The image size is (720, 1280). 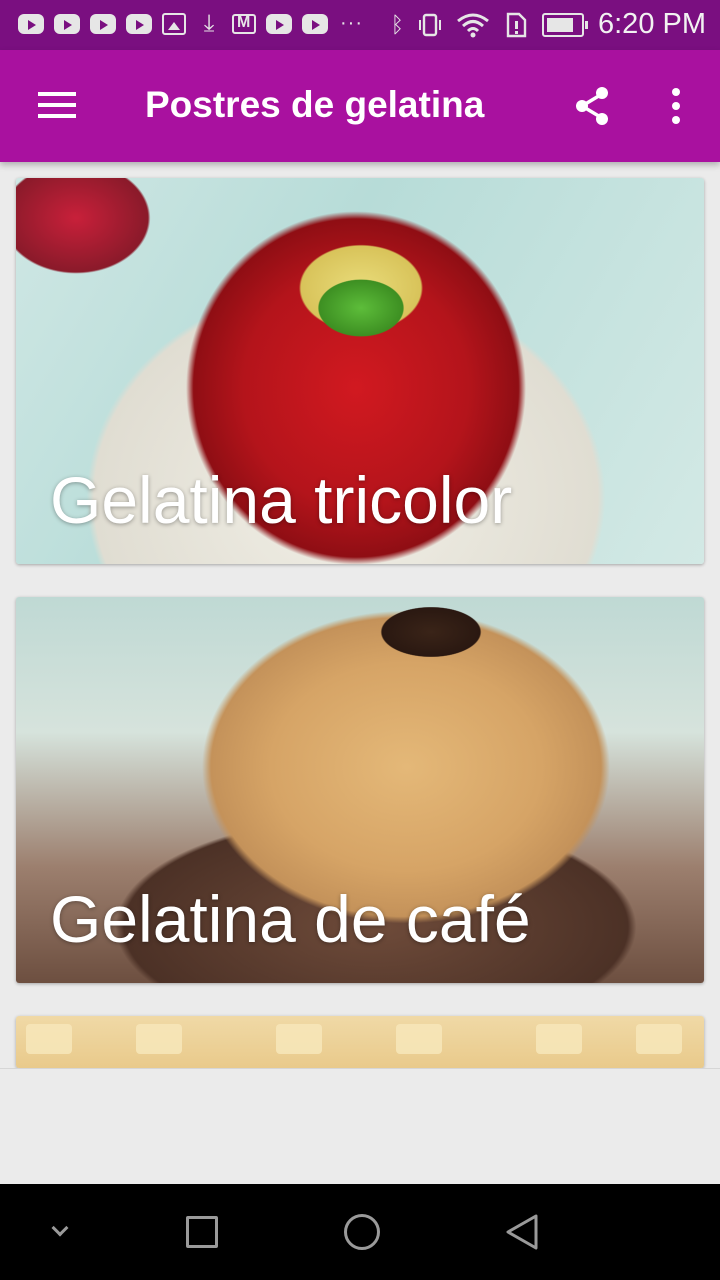 I want to click on page-title: Postres de gelatina, so click(x=315, y=104).